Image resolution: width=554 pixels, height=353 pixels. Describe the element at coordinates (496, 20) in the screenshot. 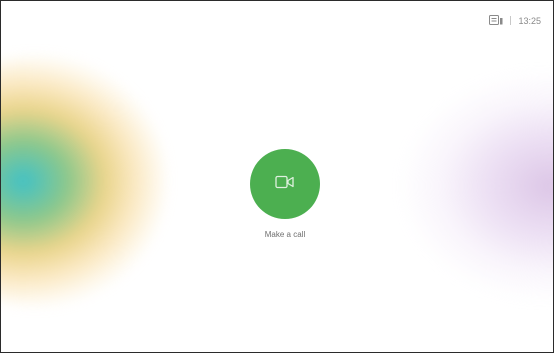

I see `touch-panel-icon` at that location.